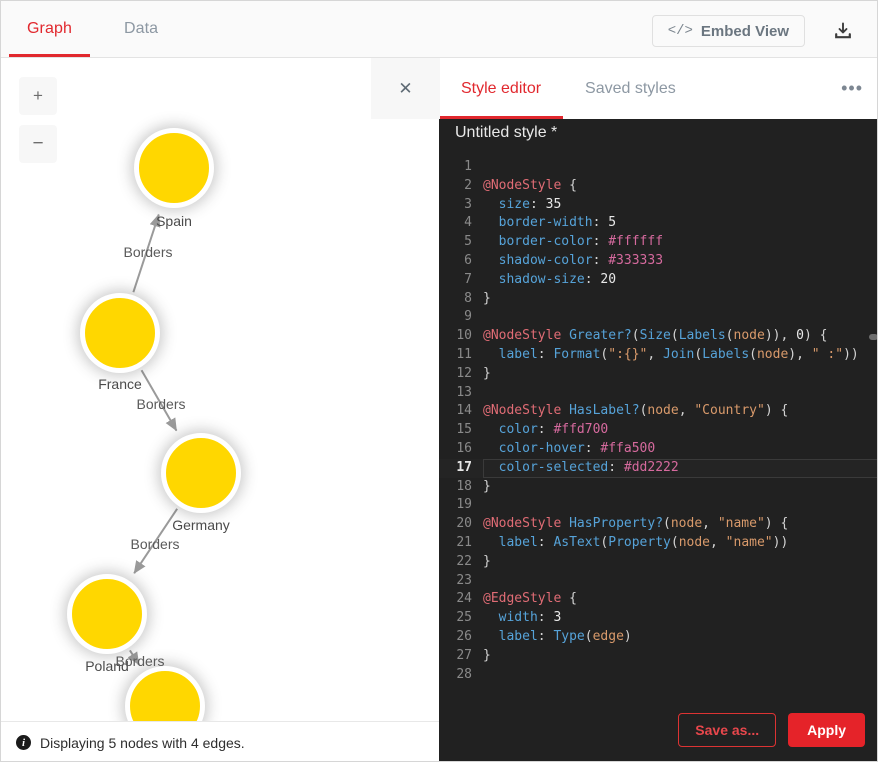  I want to click on graph-node-poland, so click(107, 614).